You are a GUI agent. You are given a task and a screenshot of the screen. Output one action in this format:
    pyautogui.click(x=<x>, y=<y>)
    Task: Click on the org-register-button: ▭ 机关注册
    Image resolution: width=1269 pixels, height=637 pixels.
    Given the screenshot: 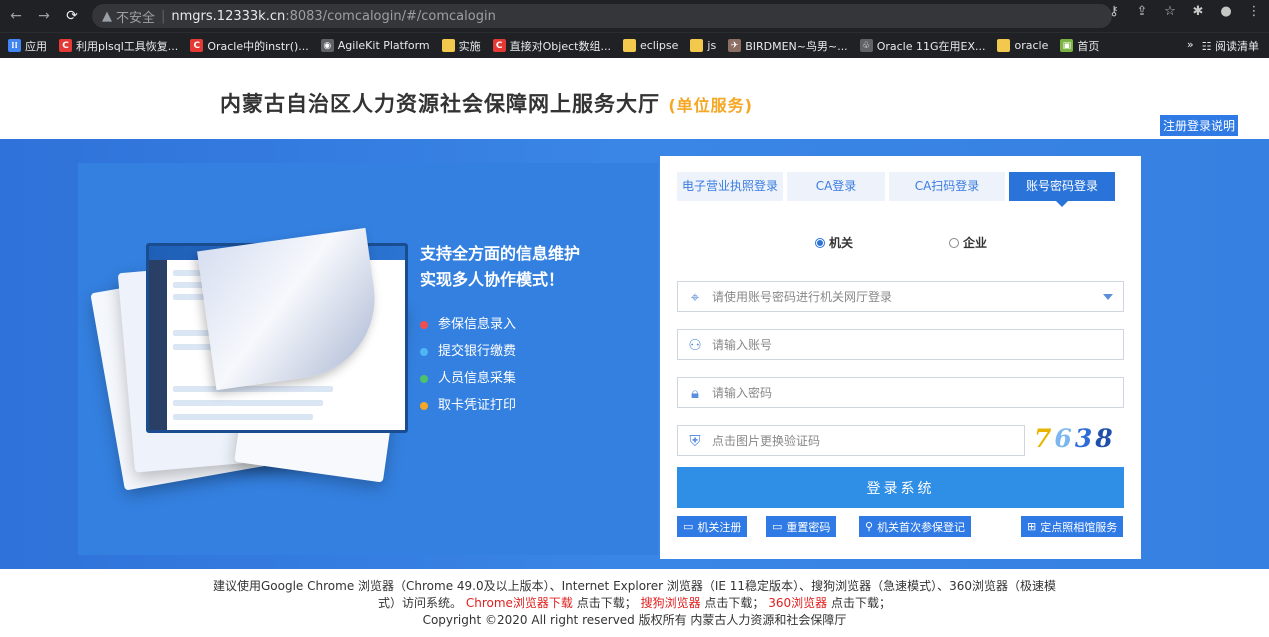 What is the action you would take?
    pyautogui.click(x=712, y=526)
    